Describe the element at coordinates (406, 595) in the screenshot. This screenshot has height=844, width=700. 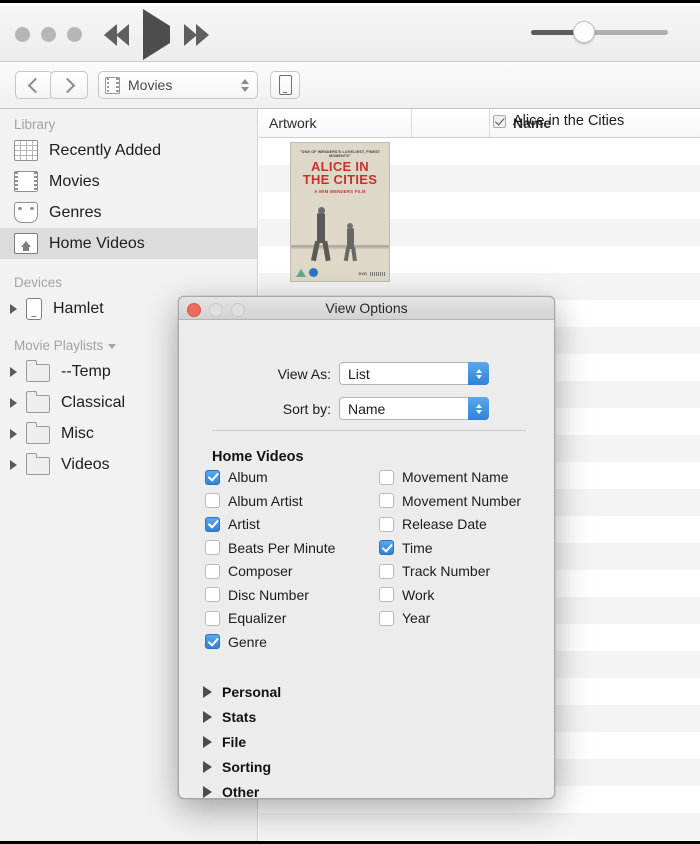
I see `checkbox-work: Work` at that location.